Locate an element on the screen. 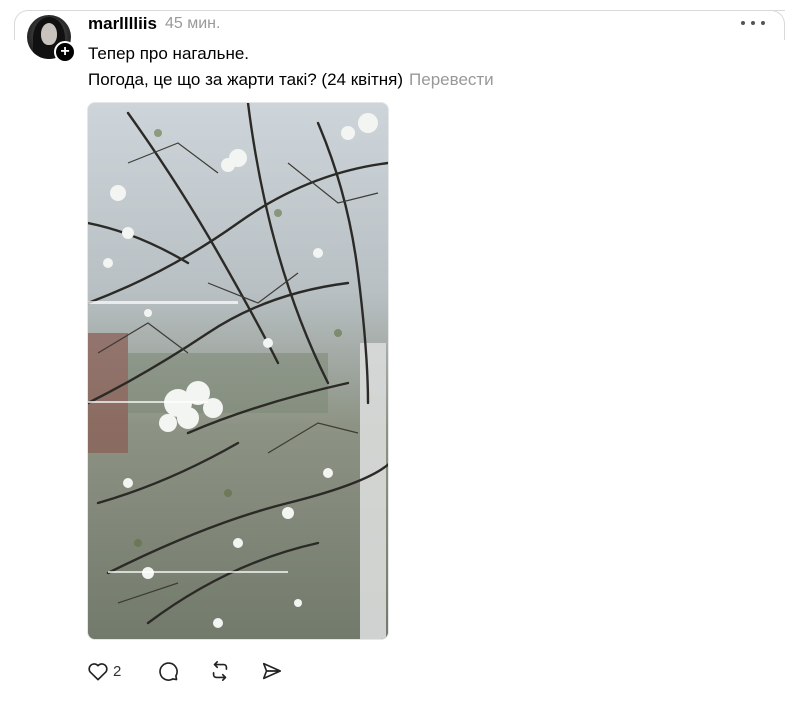  like-button: 2 is located at coordinates (109, 671).